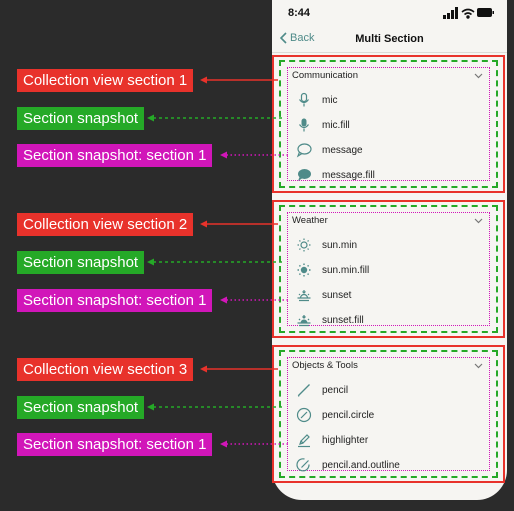 The height and width of the screenshot is (511, 514). What do you see at coordinates (450, 13) in the screenshot?
I see `signal-icon` at bounding box center [450, 13].